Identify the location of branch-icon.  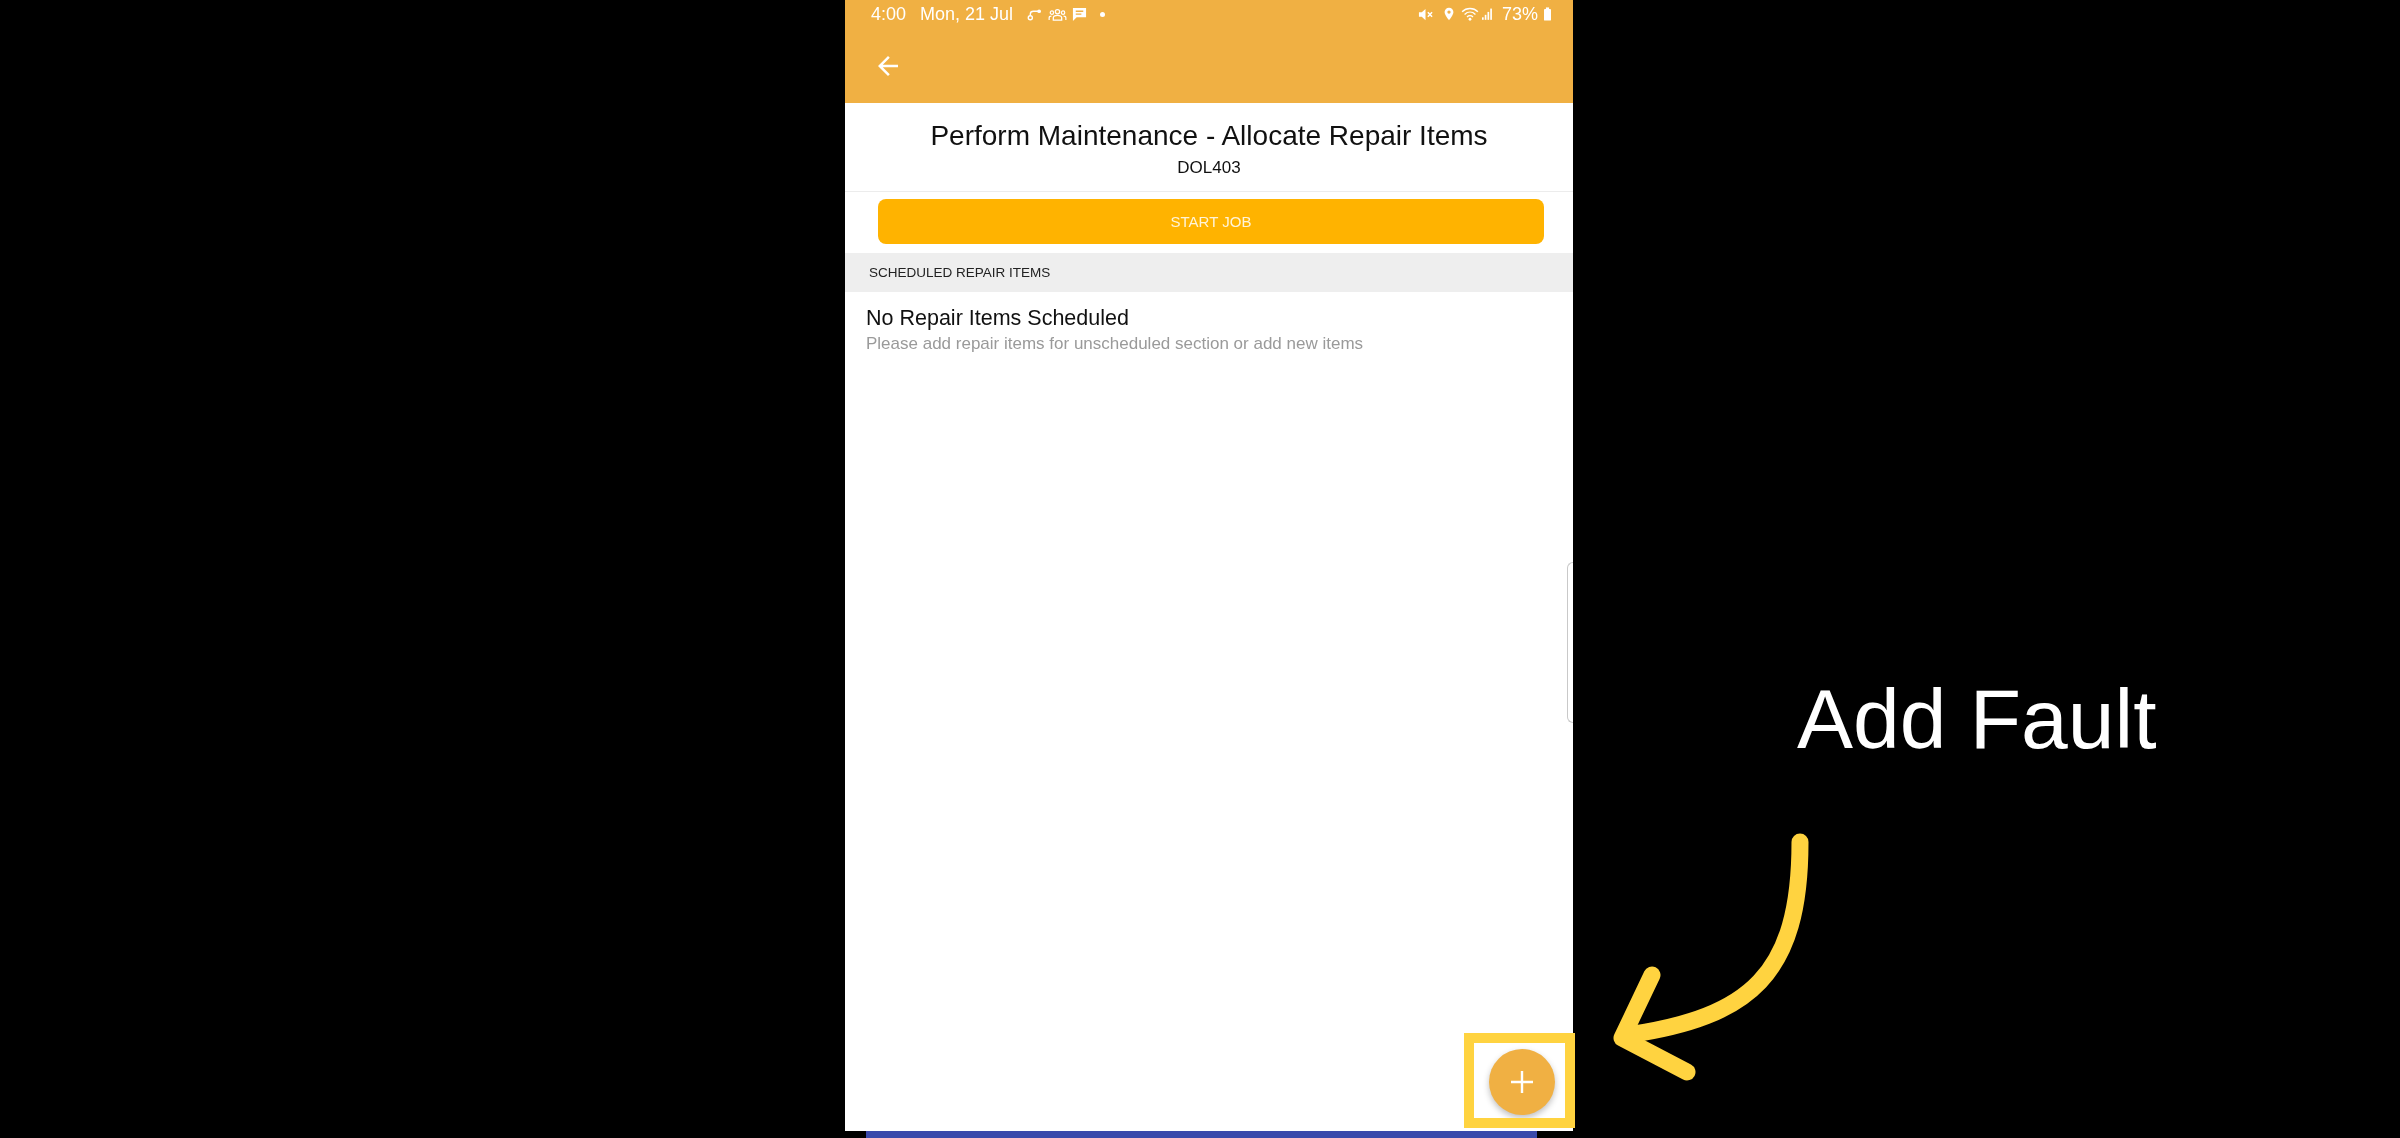
(1035, 14).